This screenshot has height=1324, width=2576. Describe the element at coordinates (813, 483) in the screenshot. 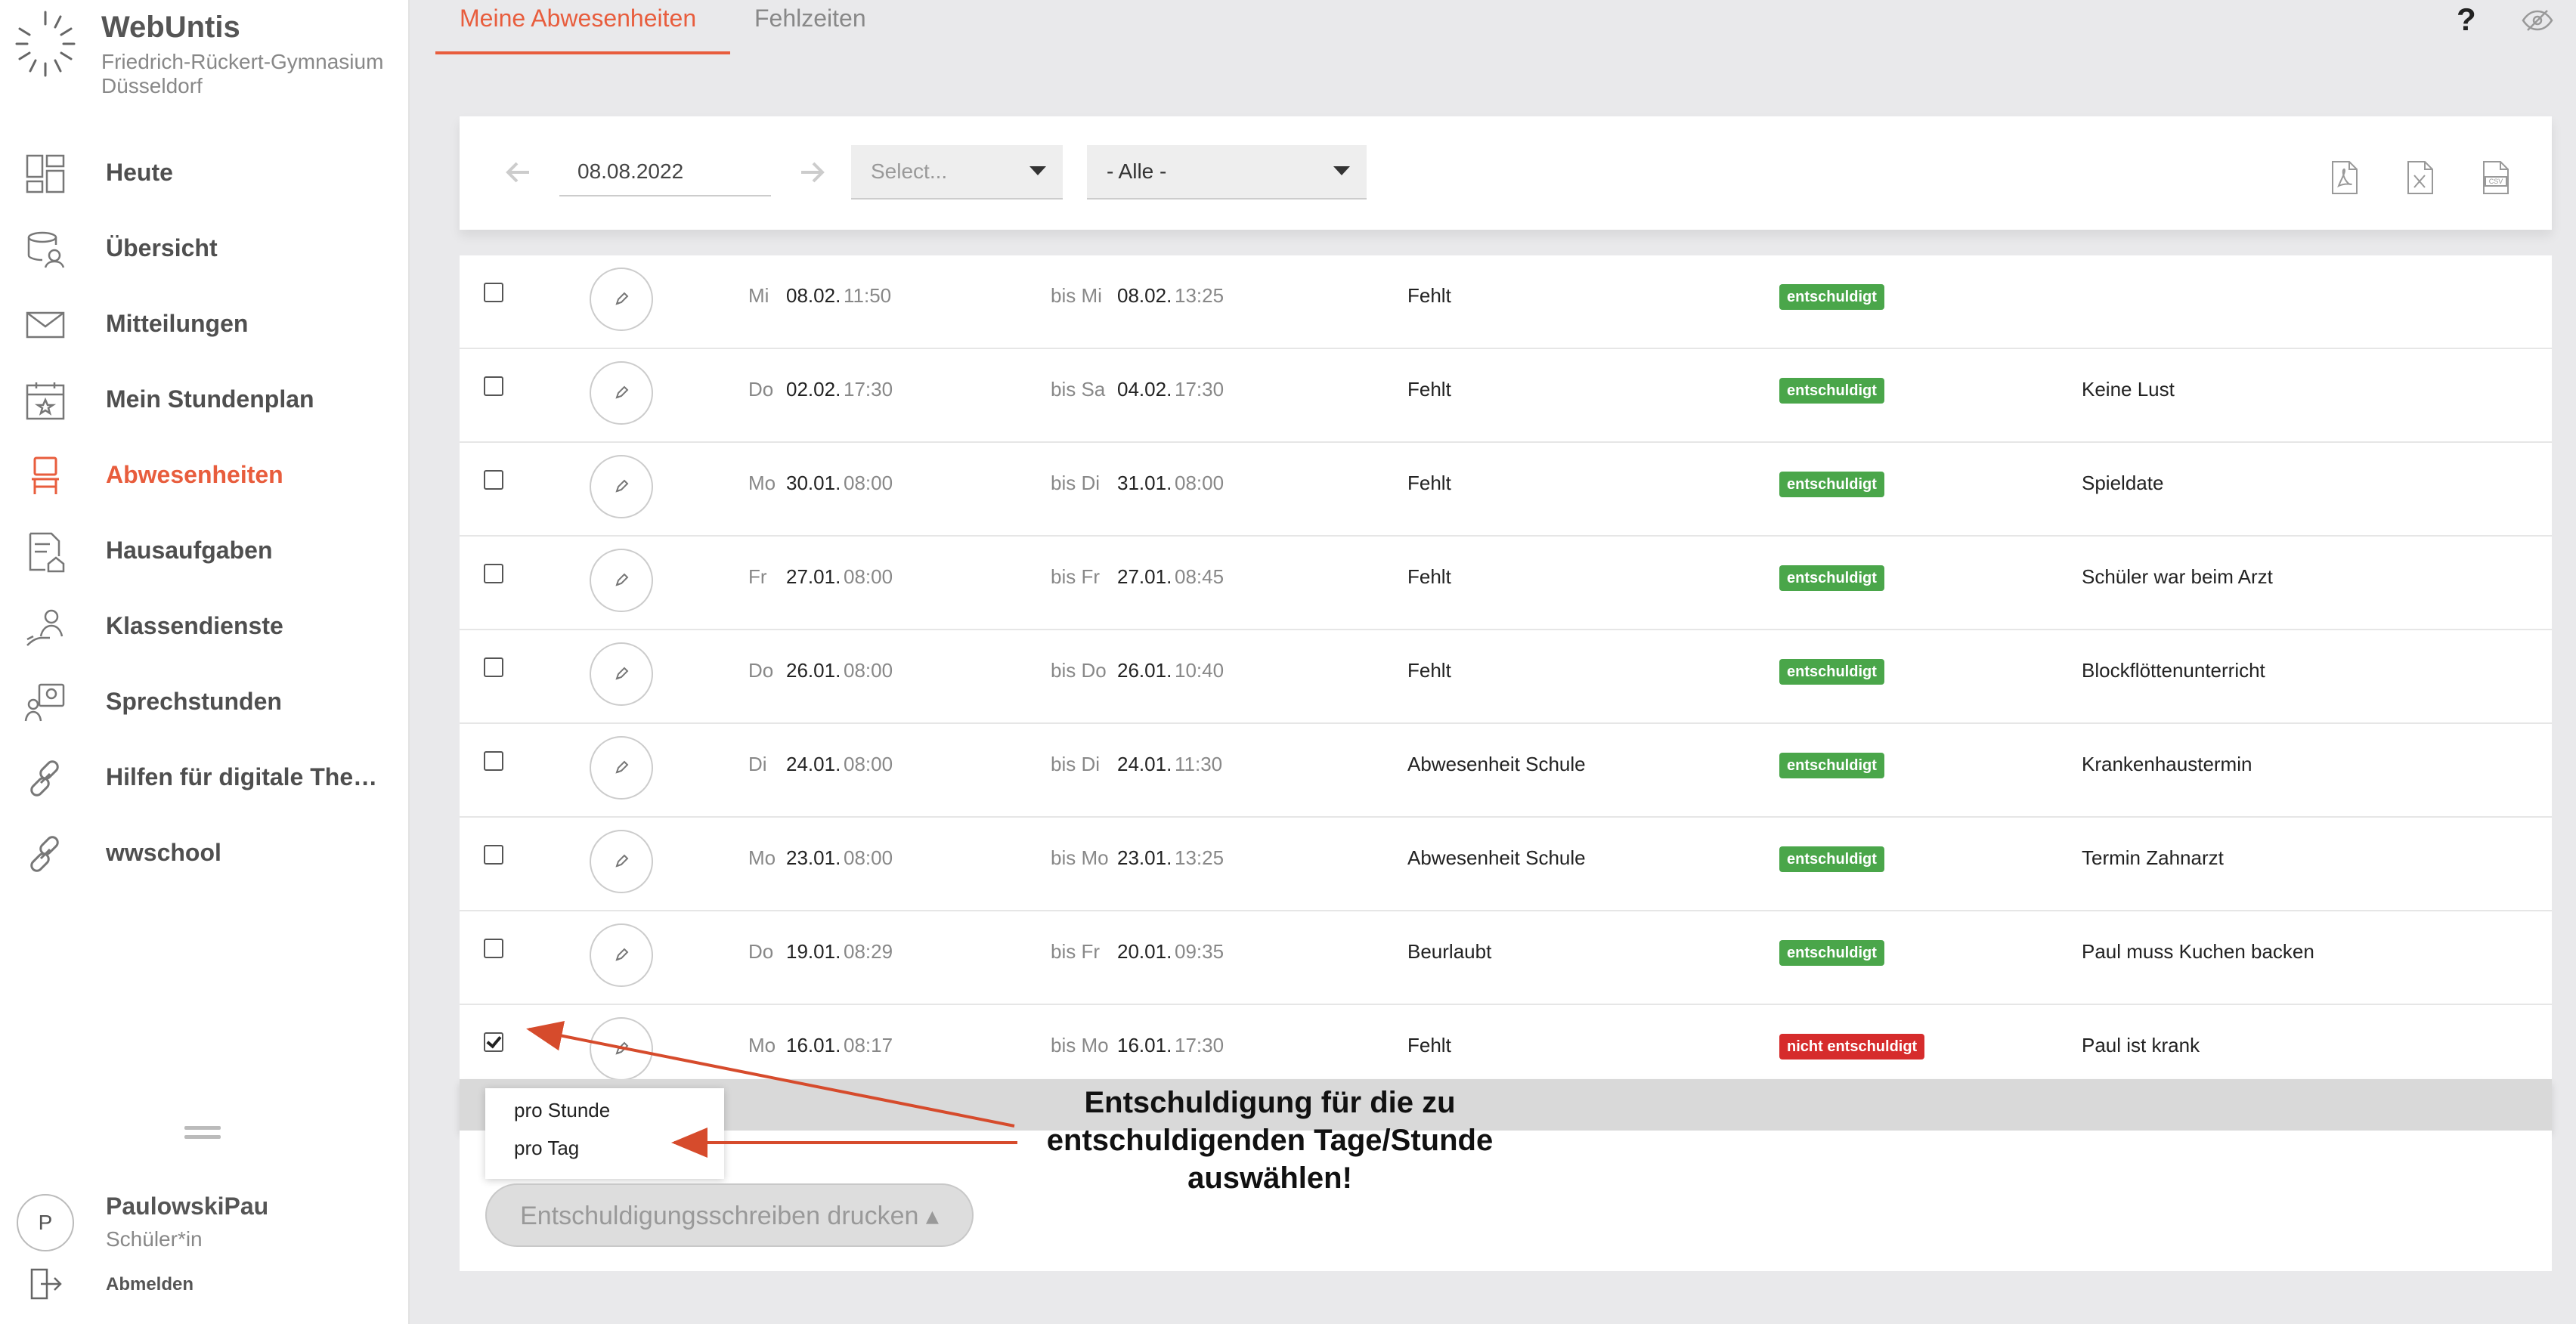

I see `from-date: 30.01.` at that location.